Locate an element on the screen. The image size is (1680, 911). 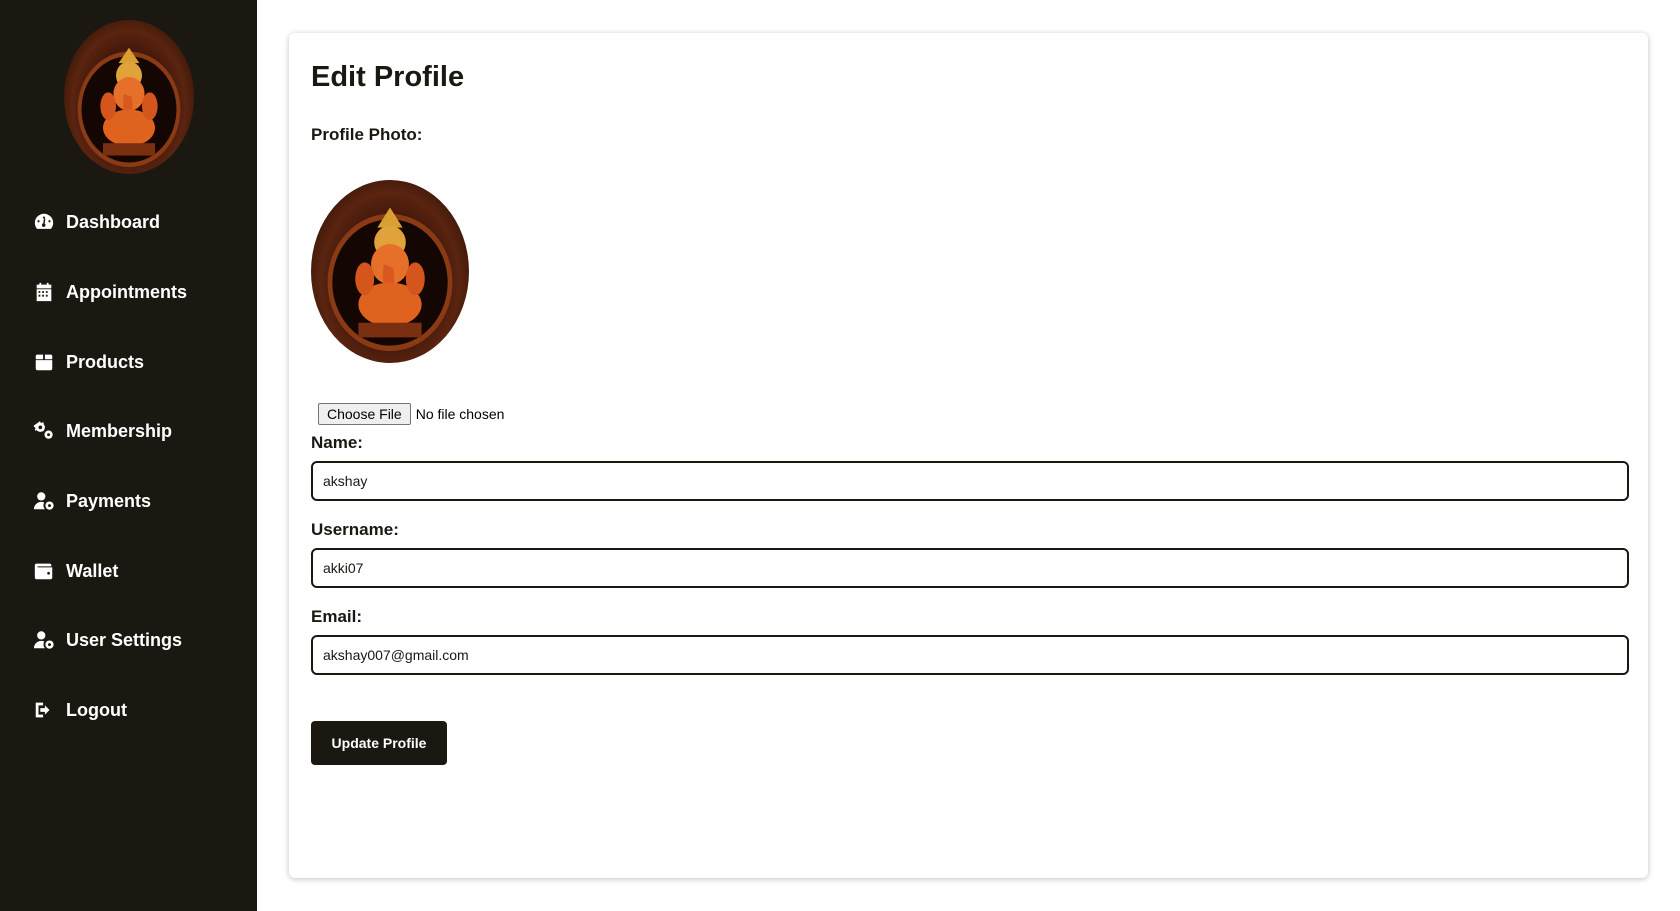
profile-photo is located at coordinates (390, 271).